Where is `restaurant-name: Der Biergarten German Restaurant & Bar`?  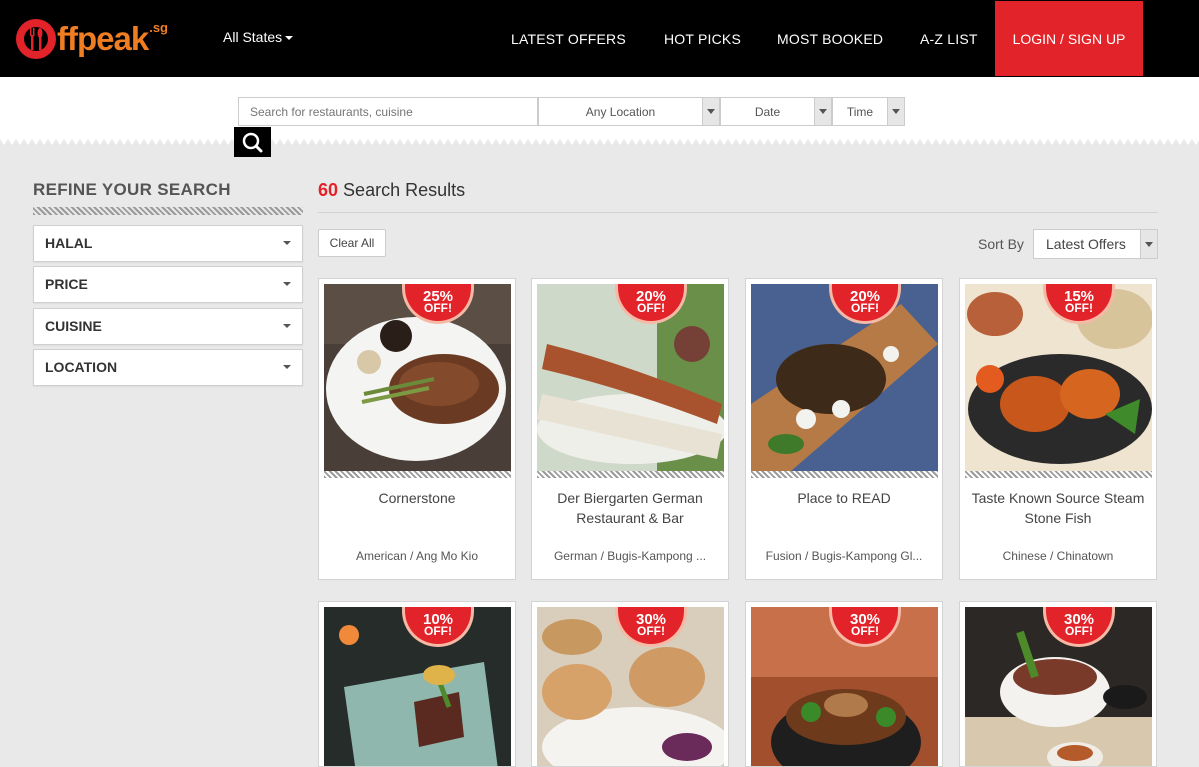 restaurant-name: Der Biergarten German Restaurant & Bar is located at coordinates (630, 508).